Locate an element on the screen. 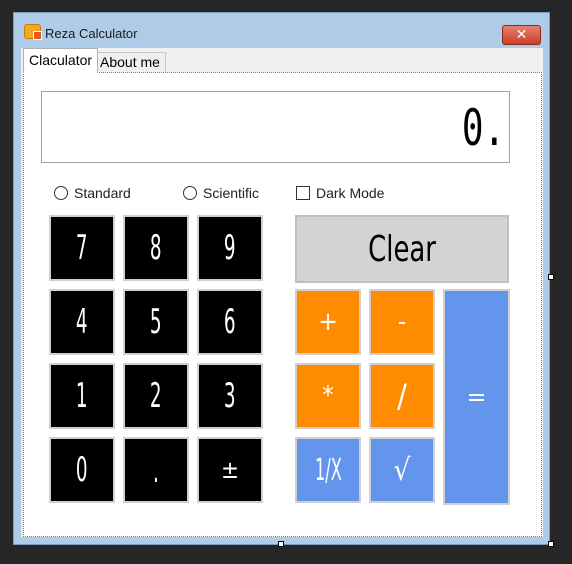  key-8: 8 is located at coordinates (156, 248).